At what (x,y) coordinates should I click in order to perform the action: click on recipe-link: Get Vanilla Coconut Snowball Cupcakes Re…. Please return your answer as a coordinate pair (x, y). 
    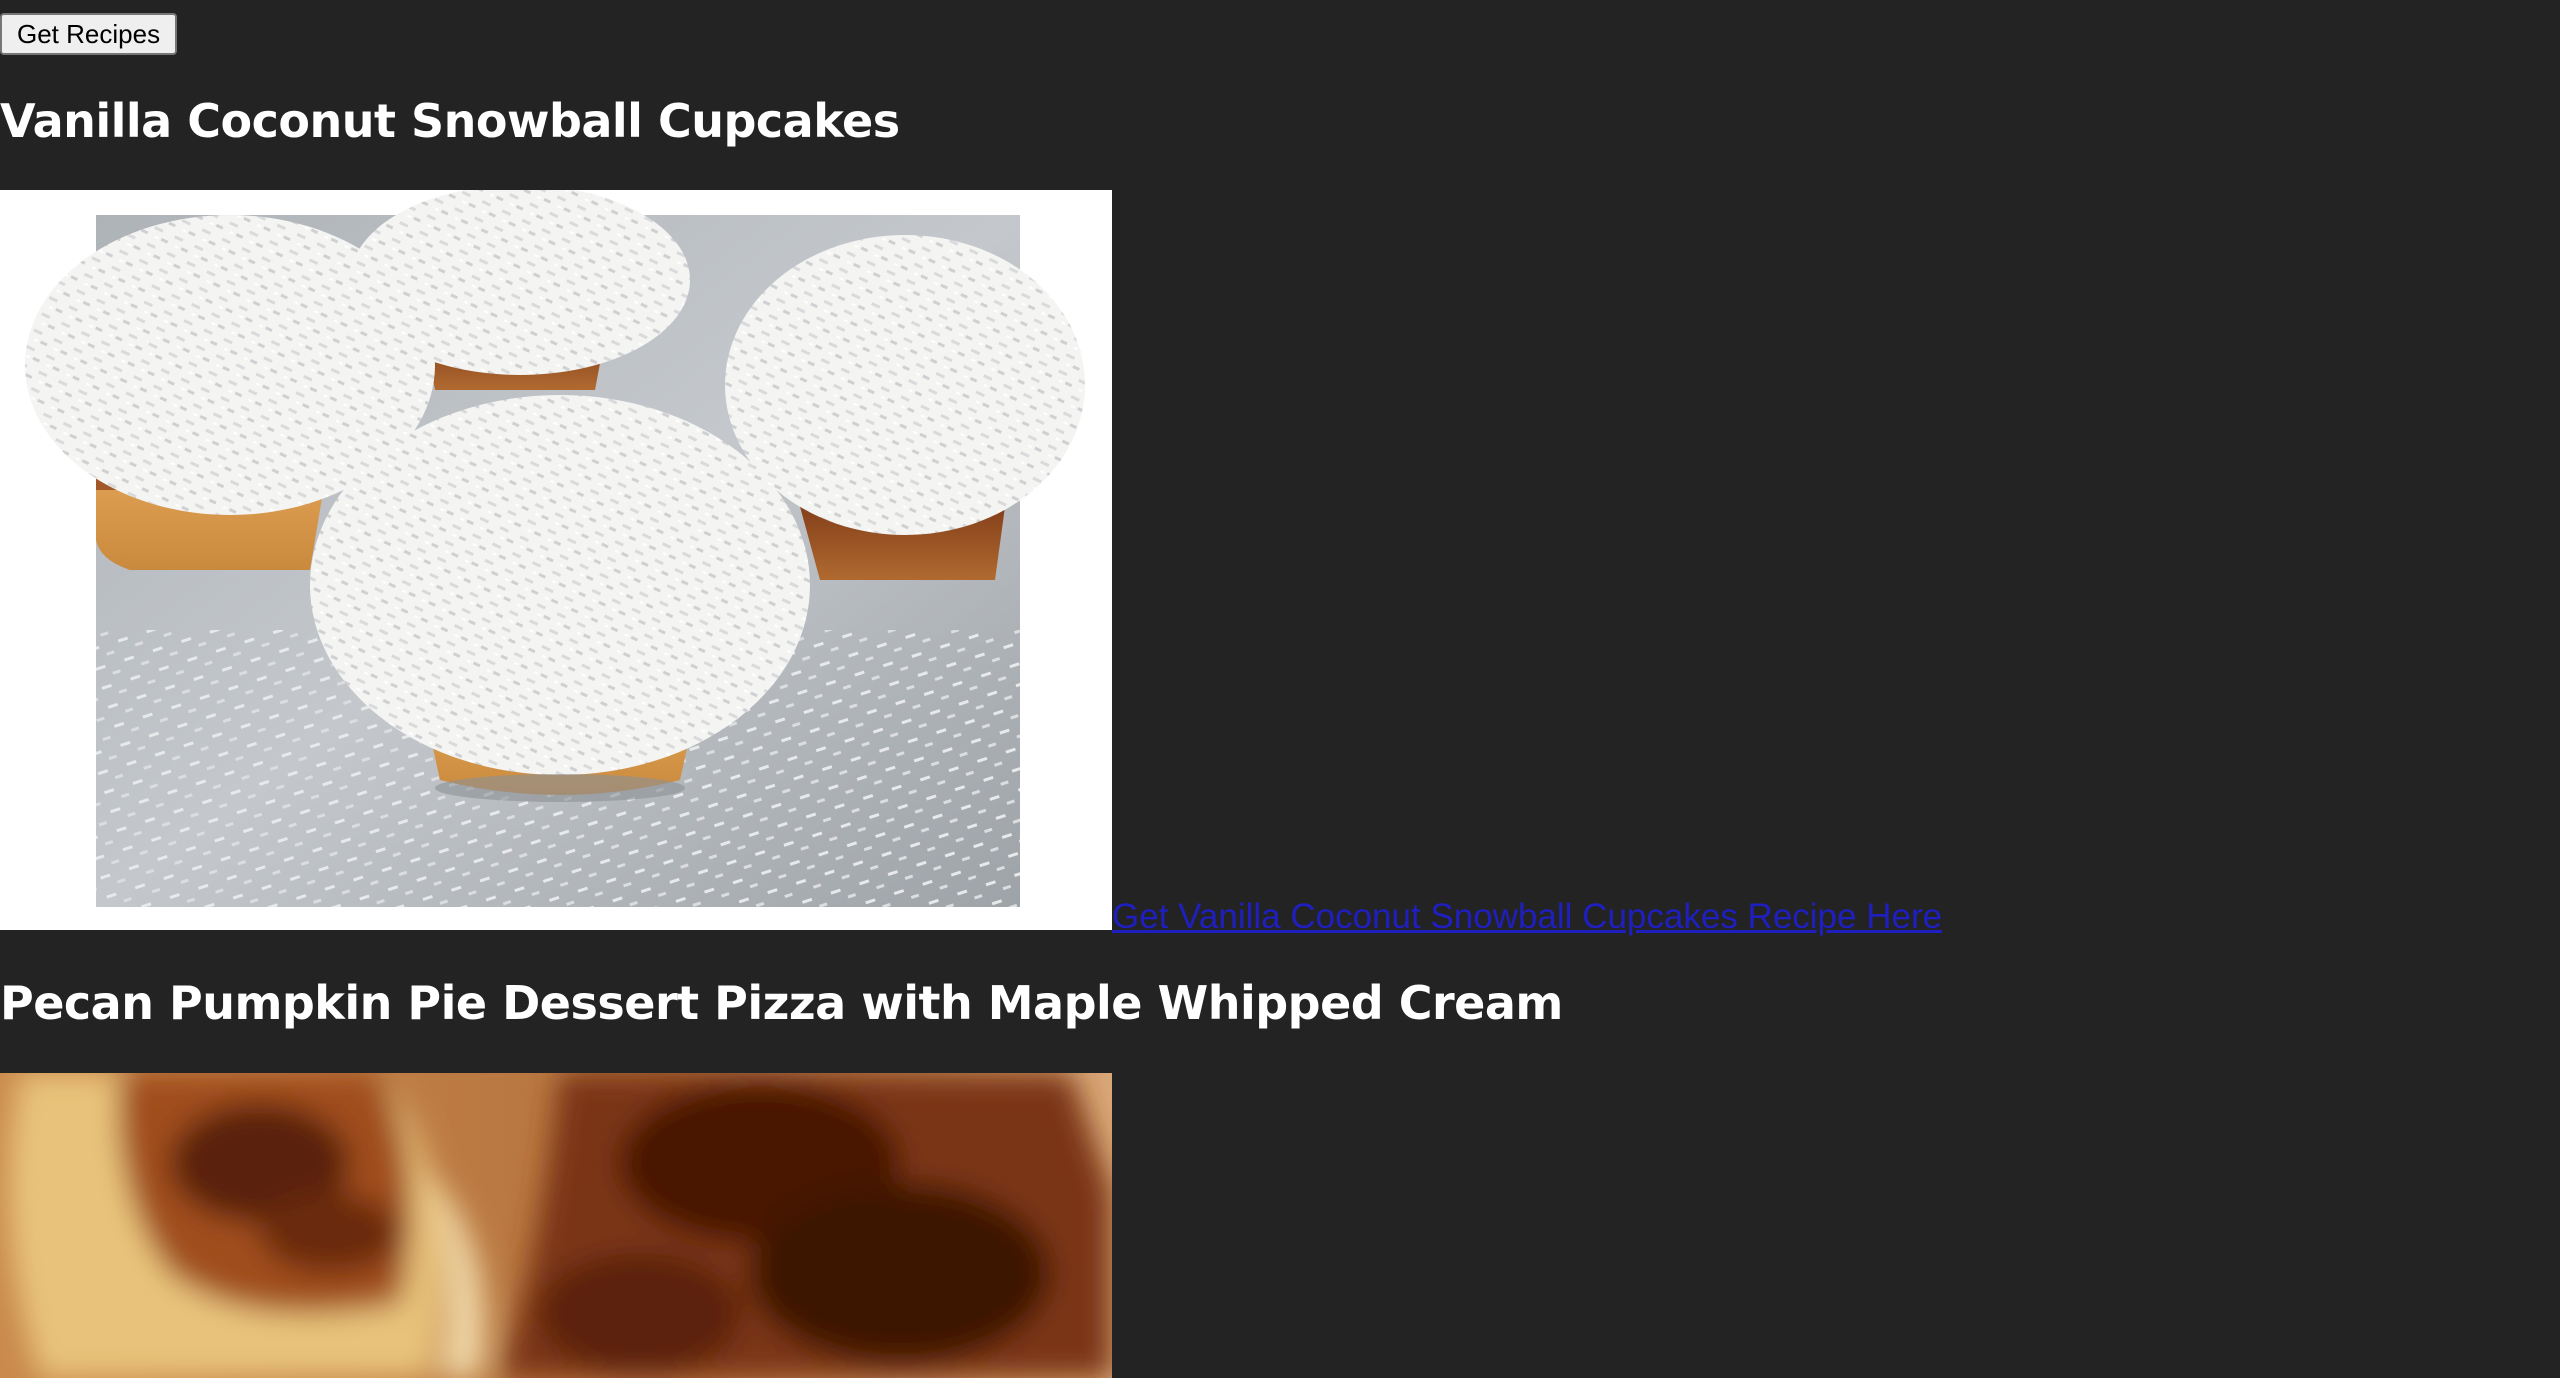
    Looking at the image, I should click on (1527, 917).